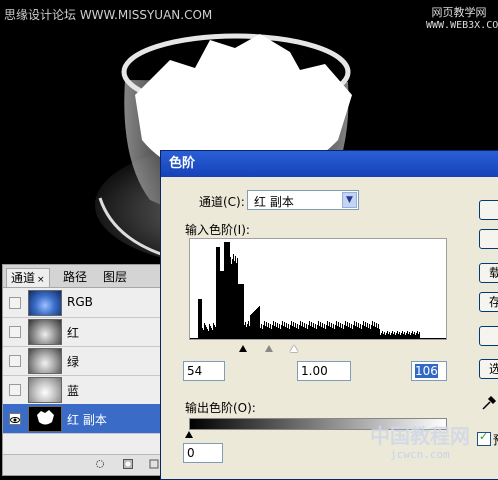 The height and width of the screenshot is (480, 498). Describe the element at coordinates (303, 200) in the screenshot. I see `channel-select: 红 副本 ▼` at that location.